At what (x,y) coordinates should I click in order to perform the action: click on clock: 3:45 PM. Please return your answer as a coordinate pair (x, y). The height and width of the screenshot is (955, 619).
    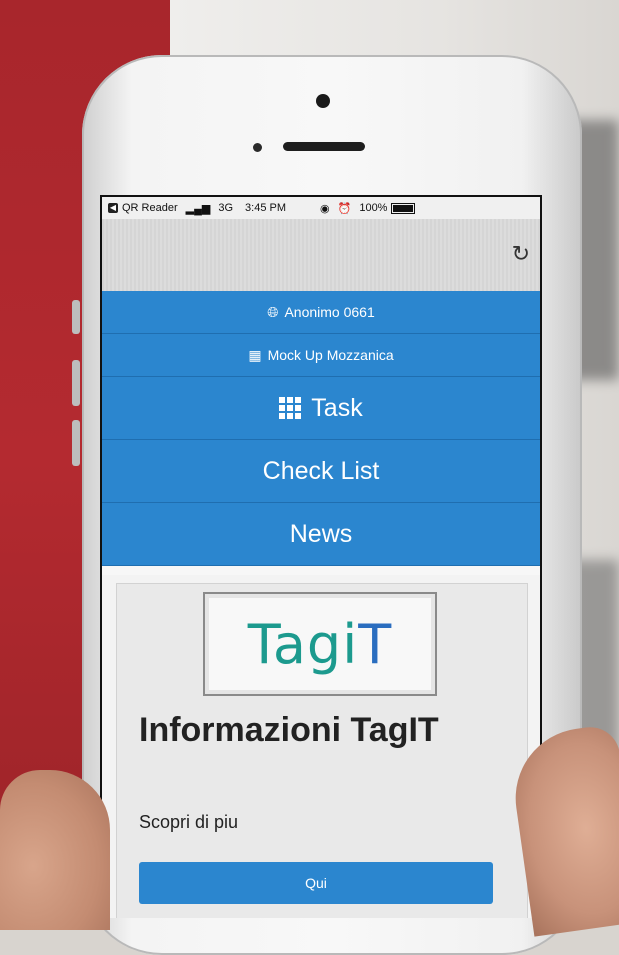
    Looking at the image, I should click on (266, 208).